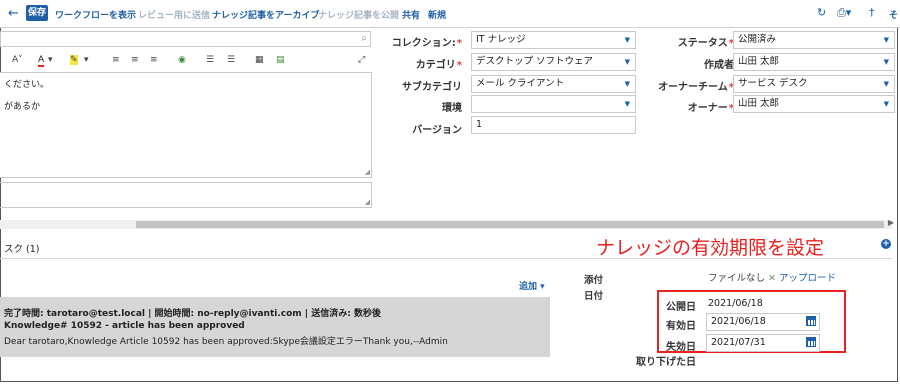 Image resolution: width=900 pixels, height=384 pixels. Describe the element at coordinates (696, 87) in the screenshot. I see `owner-team-label: オーナーチーム*` at that location.